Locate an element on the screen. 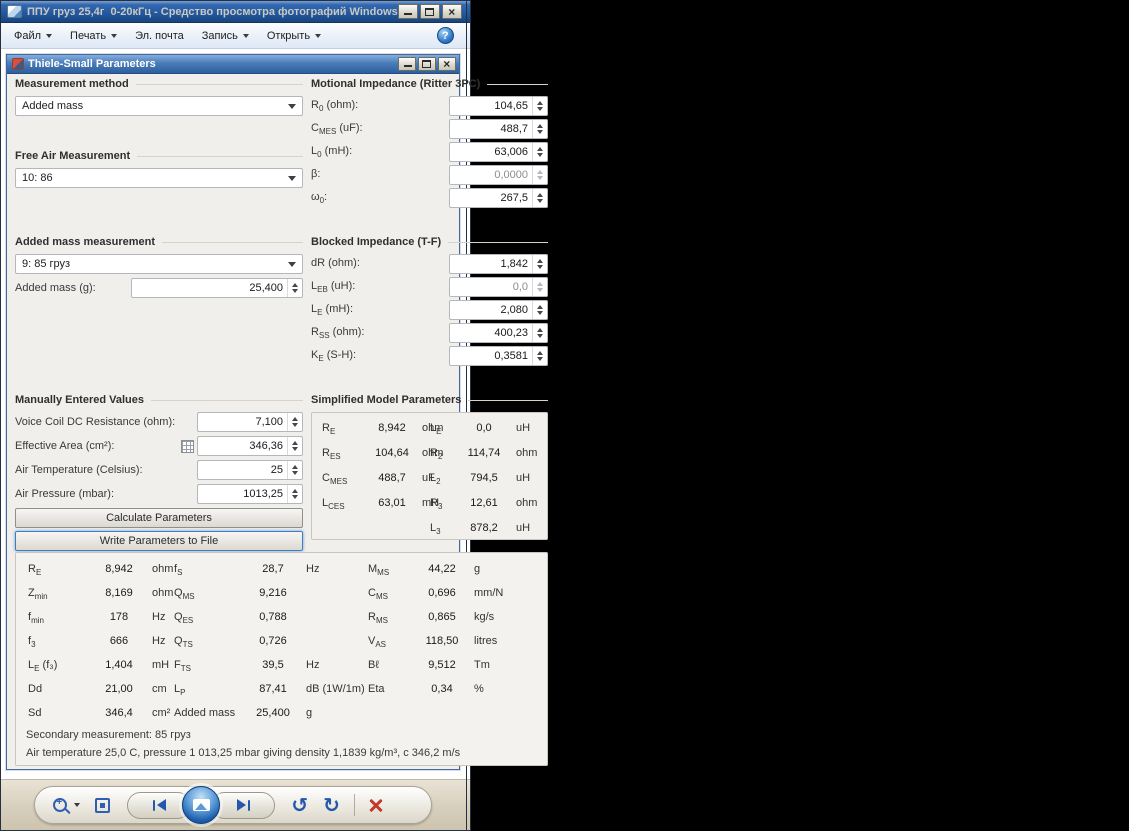 The image size is (1129, 831). close-button: × is located at coordinates (451, 11).